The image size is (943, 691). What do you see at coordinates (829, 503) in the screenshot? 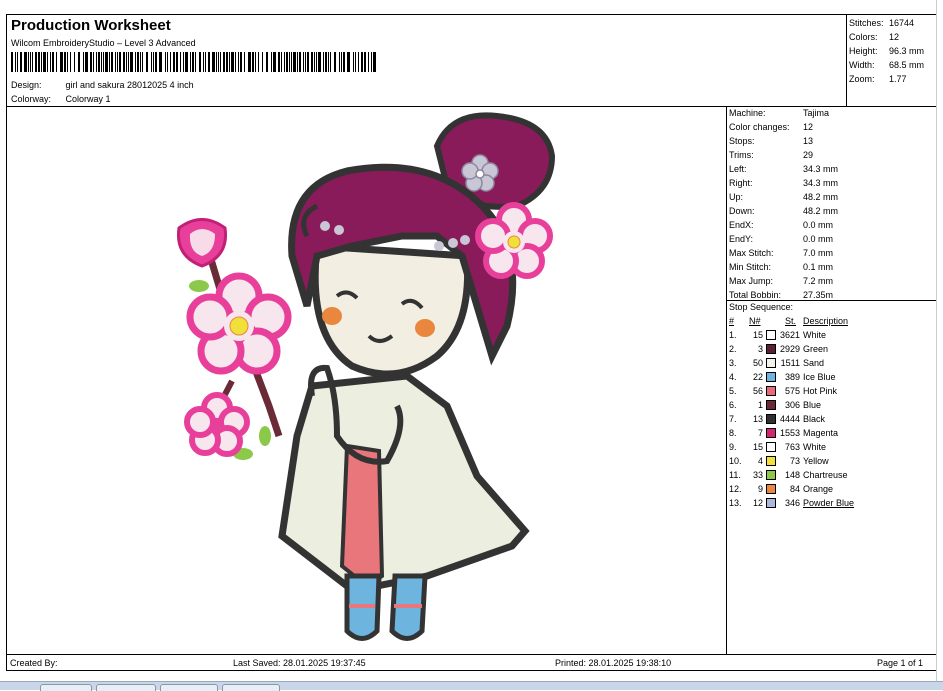
I see `color-description: Powder Blue` at bounding box center [829, 503].